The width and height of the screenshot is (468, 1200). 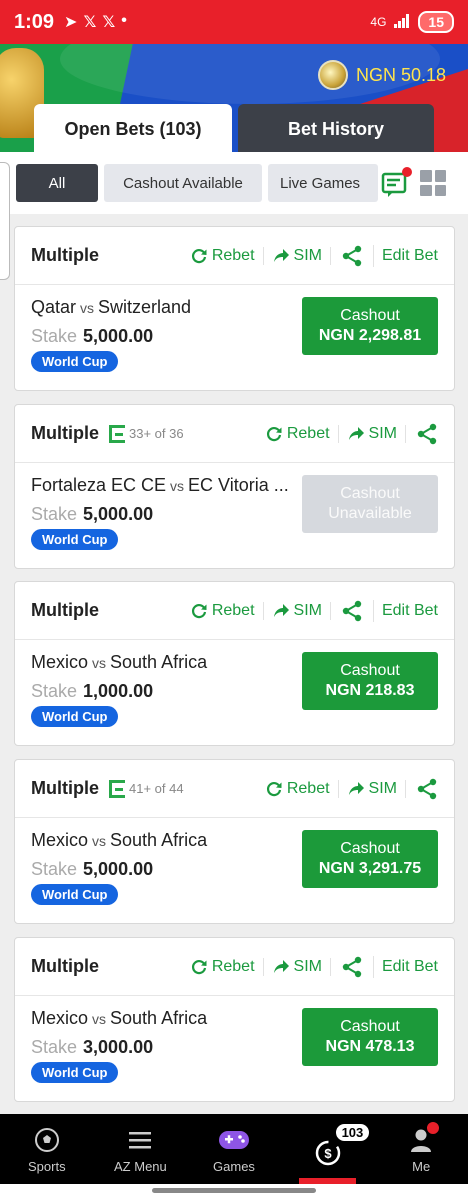 What do you see at coordinates (234, 22) in the screenshot?
I see `status-bar: 1:09 ➤ 𝕏 𝕏 • 4G 15` at bounding box center [234, 22].